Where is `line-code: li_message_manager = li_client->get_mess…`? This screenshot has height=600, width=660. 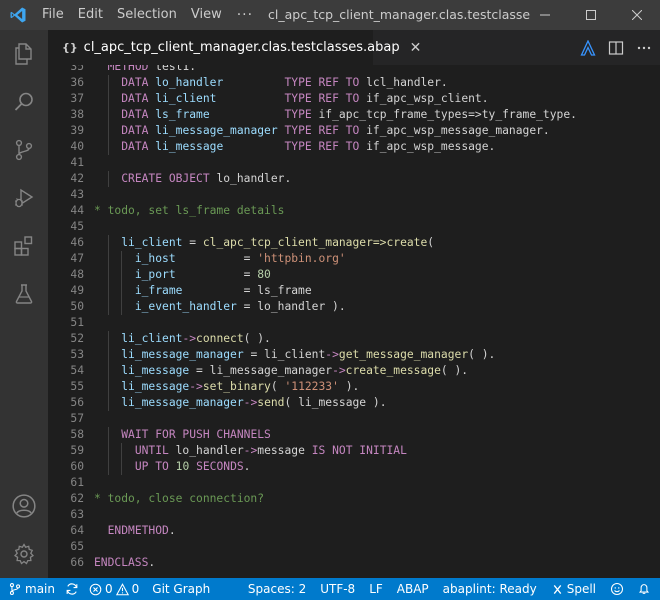
line-code: li_message_manager = li_client->get_mess… is located at coordinates (308, 354).